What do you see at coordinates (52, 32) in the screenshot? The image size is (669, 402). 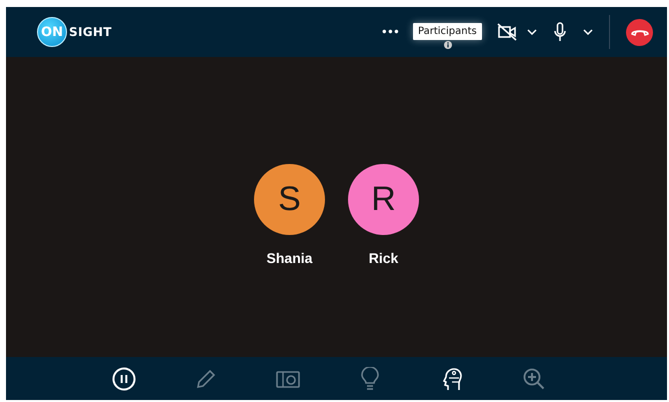 I see `logo-badge: ON` at bounding box center [52, 32].